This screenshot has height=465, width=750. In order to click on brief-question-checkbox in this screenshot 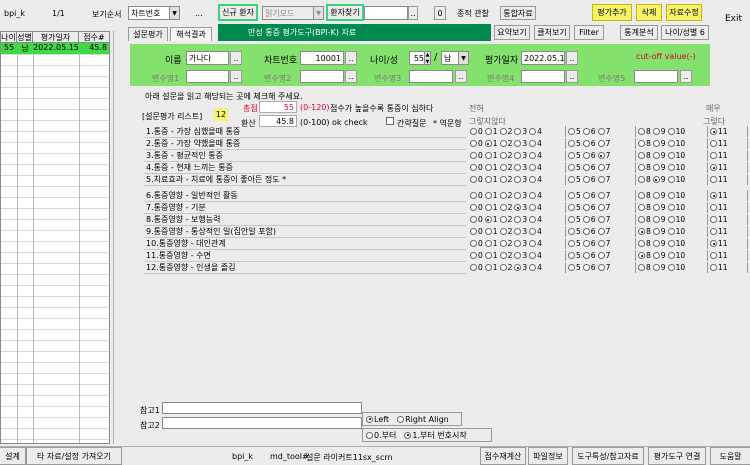, I will do `click(390, 121)`.